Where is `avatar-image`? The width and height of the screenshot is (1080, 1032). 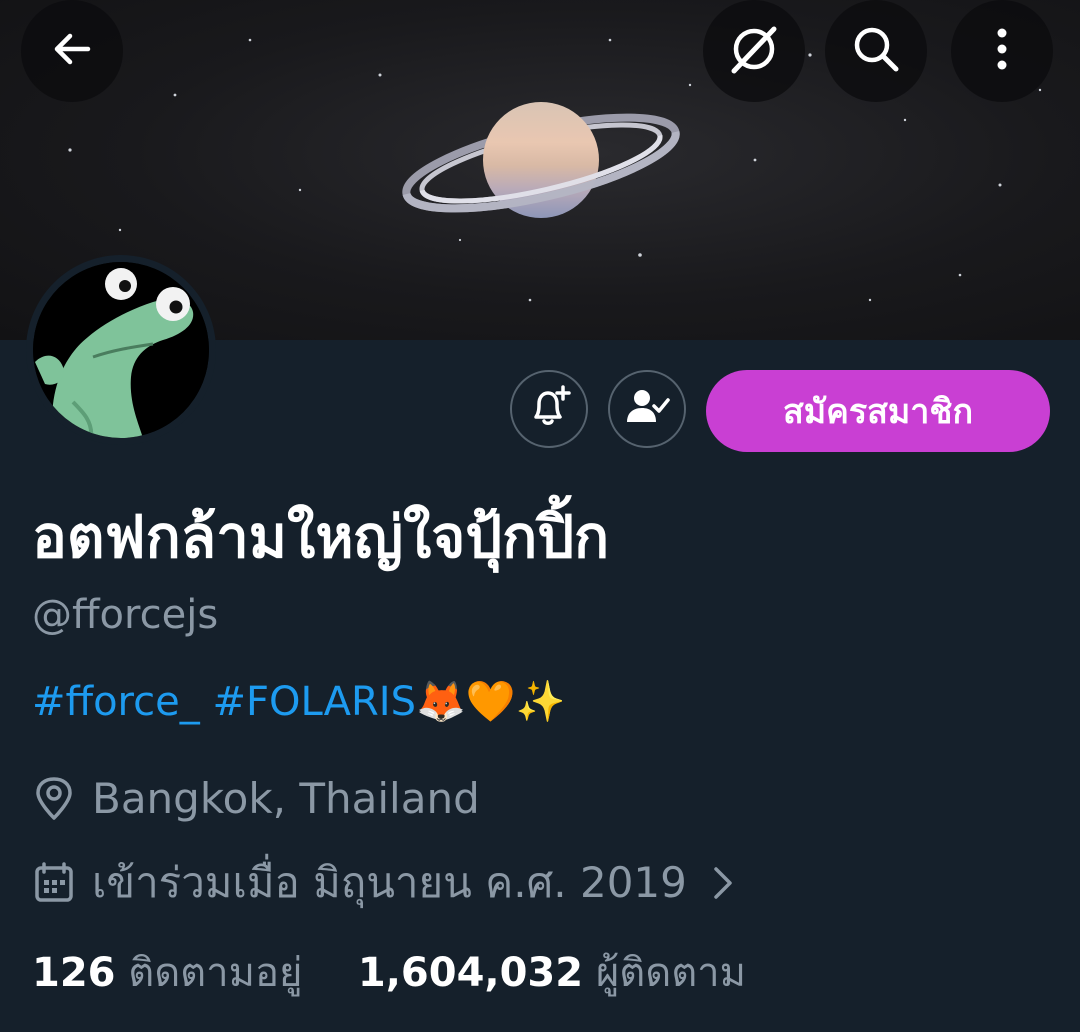 avatar-image is located at coordinates (121, 350).